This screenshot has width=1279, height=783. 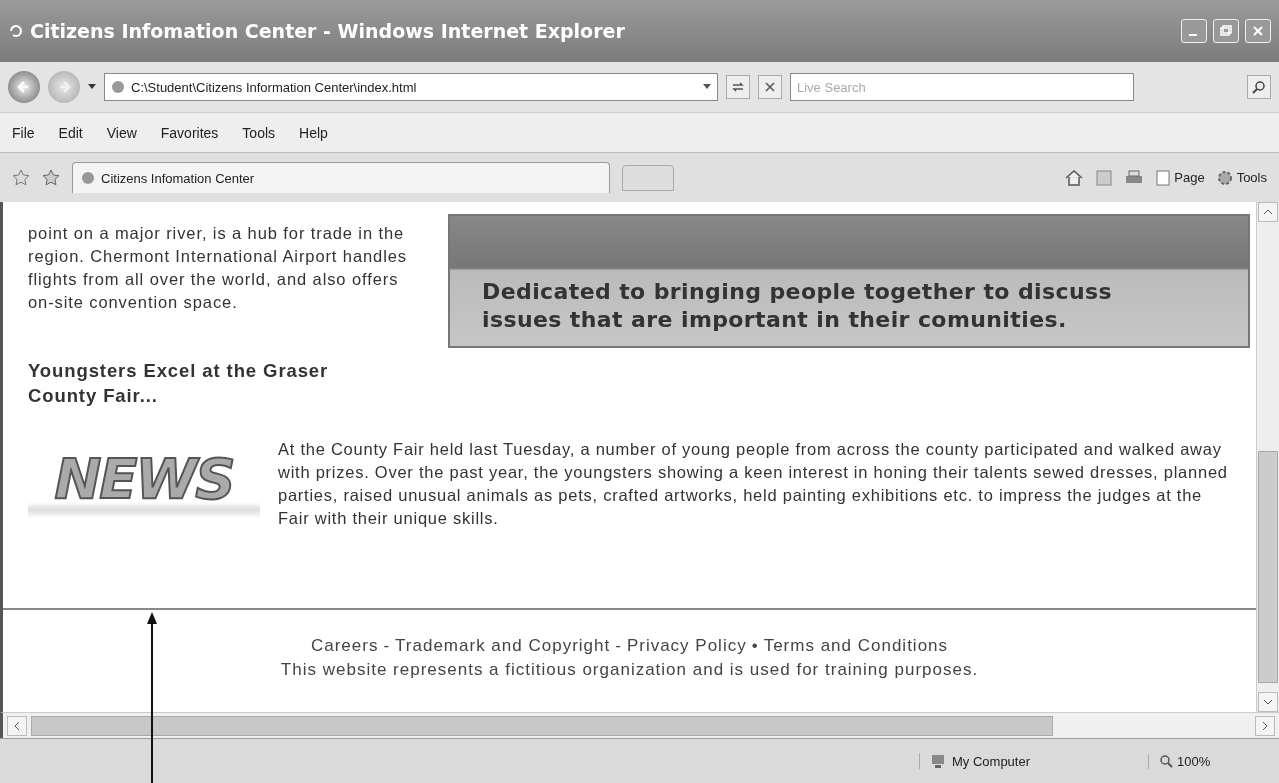 What do you see at coordinates (189, 132) in the screenshot?
I see `menu-item: Favorites` at bounding box center [189, 132].